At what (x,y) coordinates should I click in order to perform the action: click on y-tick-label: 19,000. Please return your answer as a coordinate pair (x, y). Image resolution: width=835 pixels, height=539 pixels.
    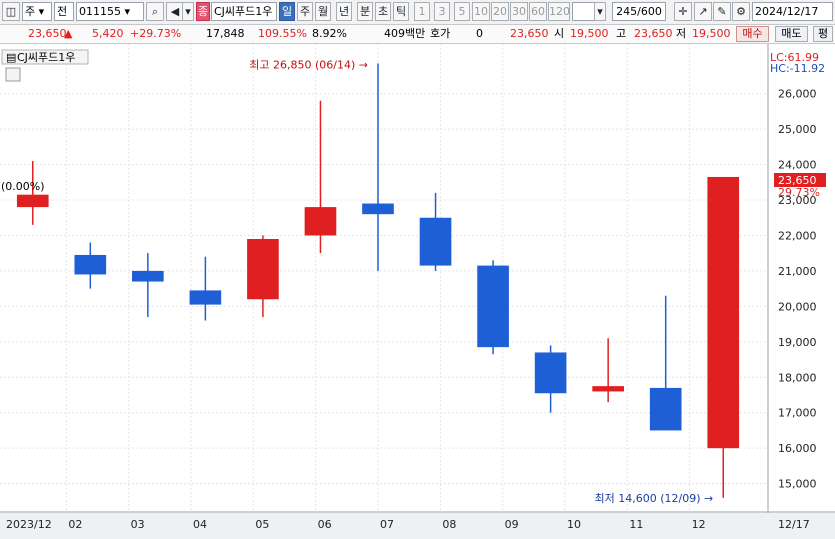
    Looking at the image, I should click on (797, 342).